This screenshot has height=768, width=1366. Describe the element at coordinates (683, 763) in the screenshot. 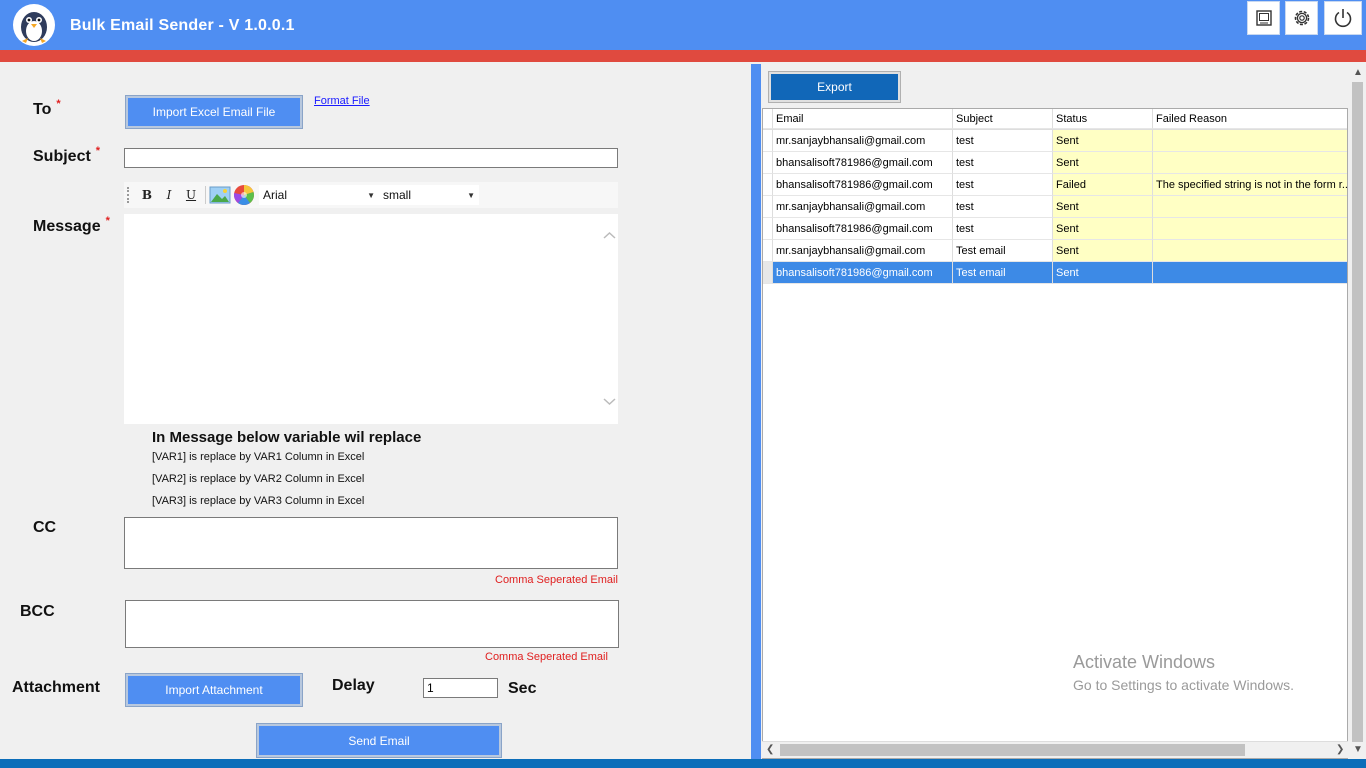

I see `status-strip` at that location.